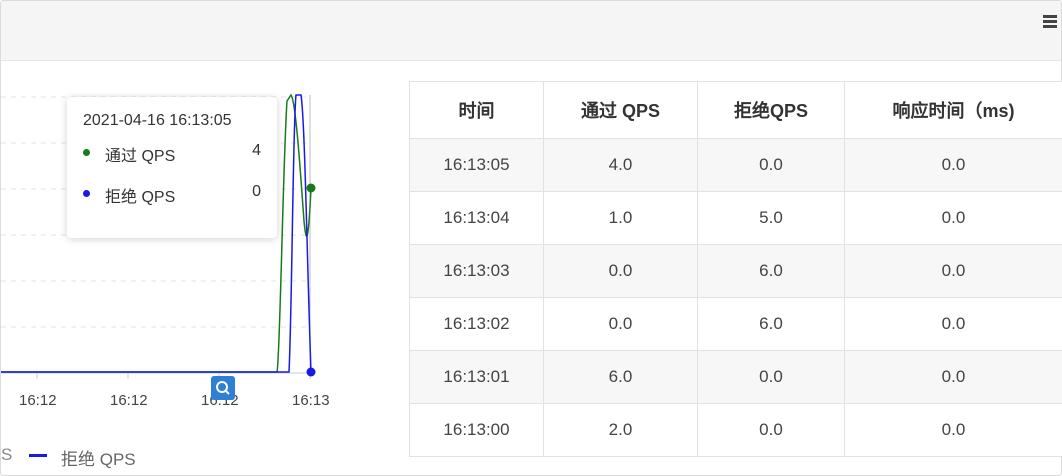 This screenshot has width=1062, height=476. Describe the element at coordinates (620, 377) in the screenshot. I see `cell-pass-qps: 6.0` at that location.